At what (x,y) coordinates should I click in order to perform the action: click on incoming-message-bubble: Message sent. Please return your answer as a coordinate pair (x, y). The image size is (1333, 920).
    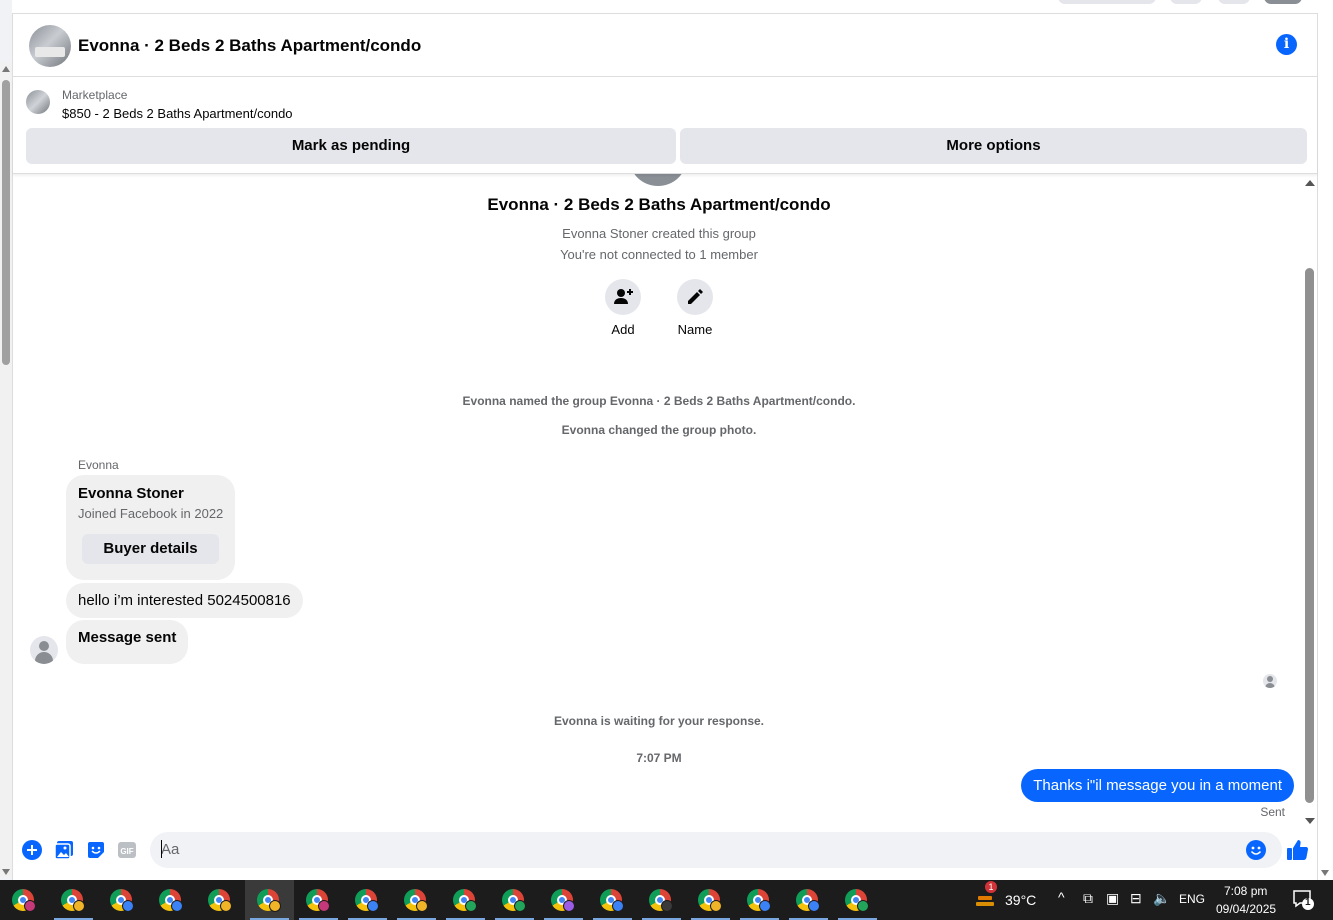
    Looking at the image, I should click on (127, 642).